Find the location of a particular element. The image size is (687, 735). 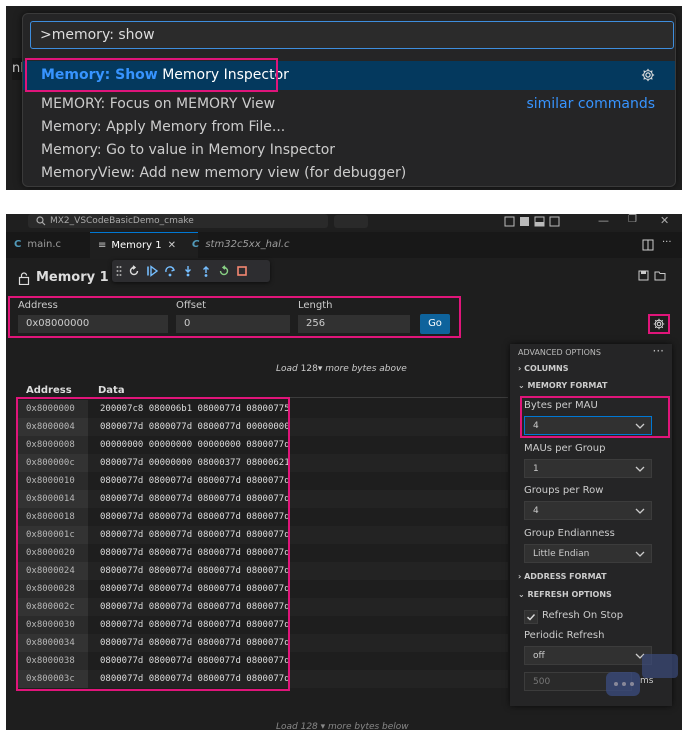

length-input: 256 is located at coordinates (354, 324).